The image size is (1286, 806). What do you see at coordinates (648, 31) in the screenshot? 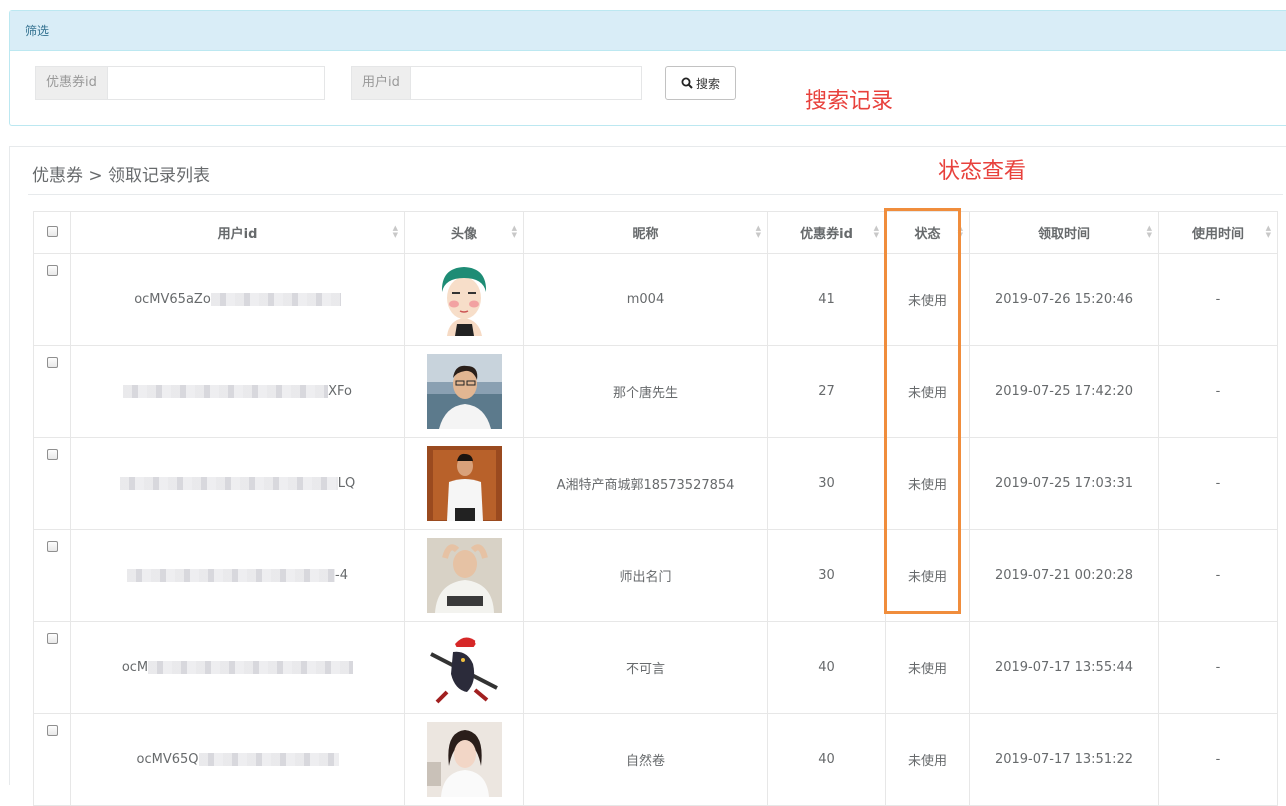
I see `filter-heading: 筛选` at bounding box center [648, 31].